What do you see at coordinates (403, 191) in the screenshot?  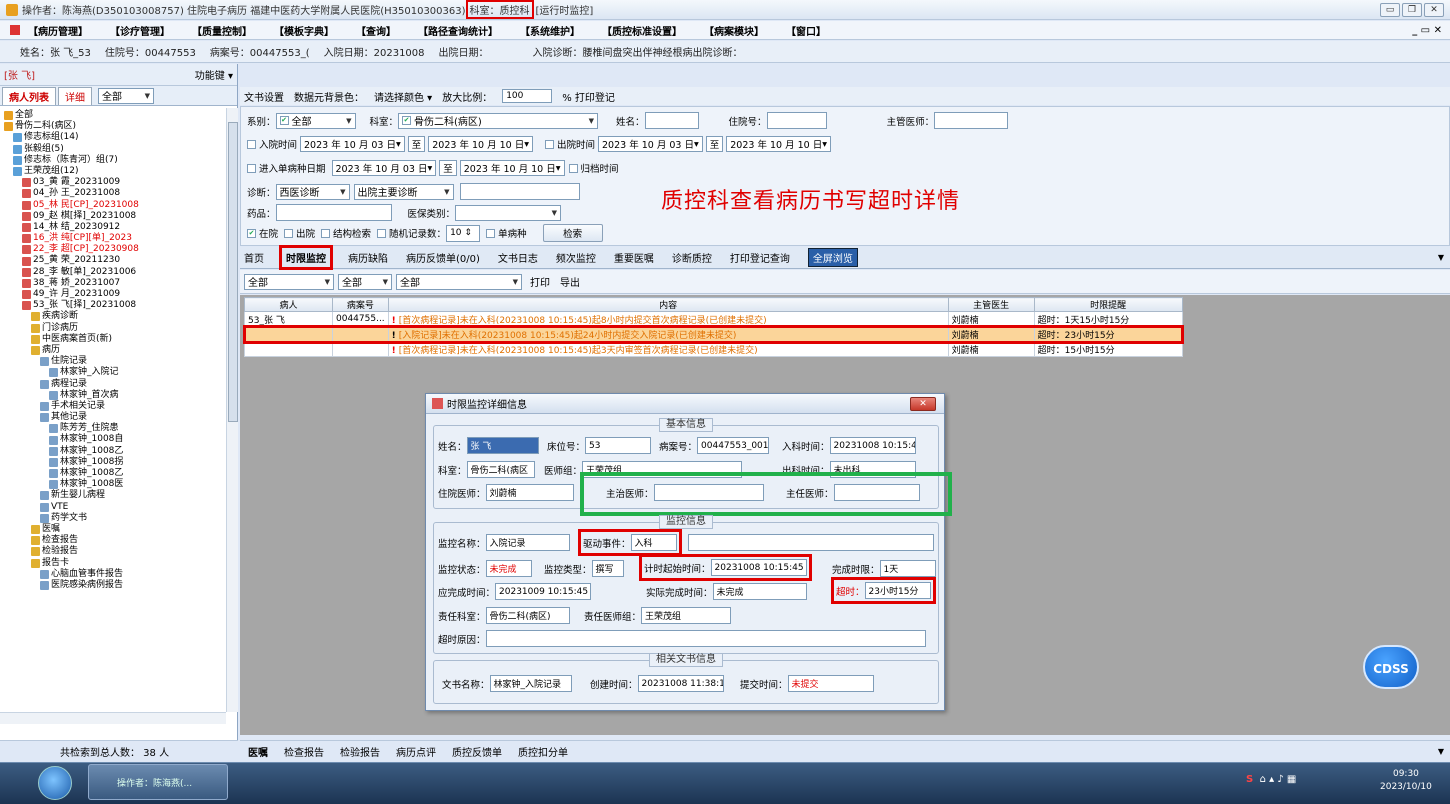 I see `diagnosis-kind-select: 出院主要诊断 ▼` at bounding box center [403, 191].